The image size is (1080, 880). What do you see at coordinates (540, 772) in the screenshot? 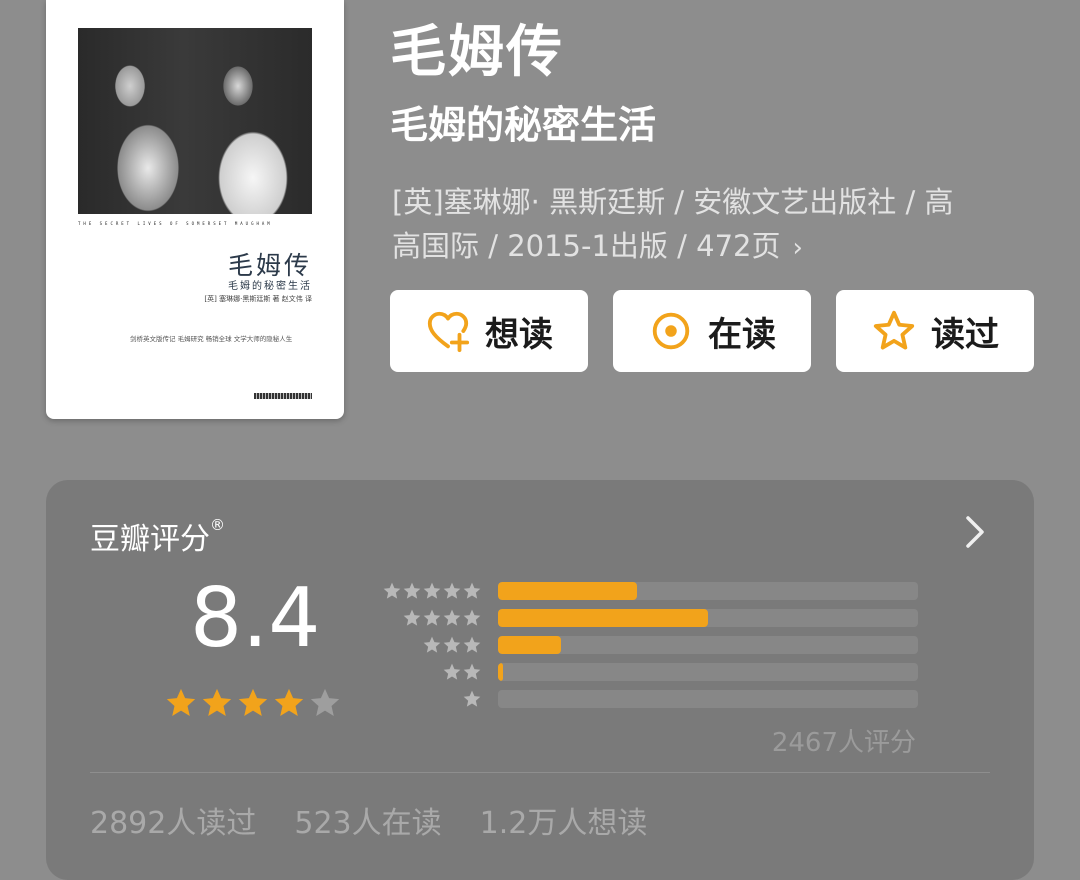
I see `divider` at bounding box center [540, 772].